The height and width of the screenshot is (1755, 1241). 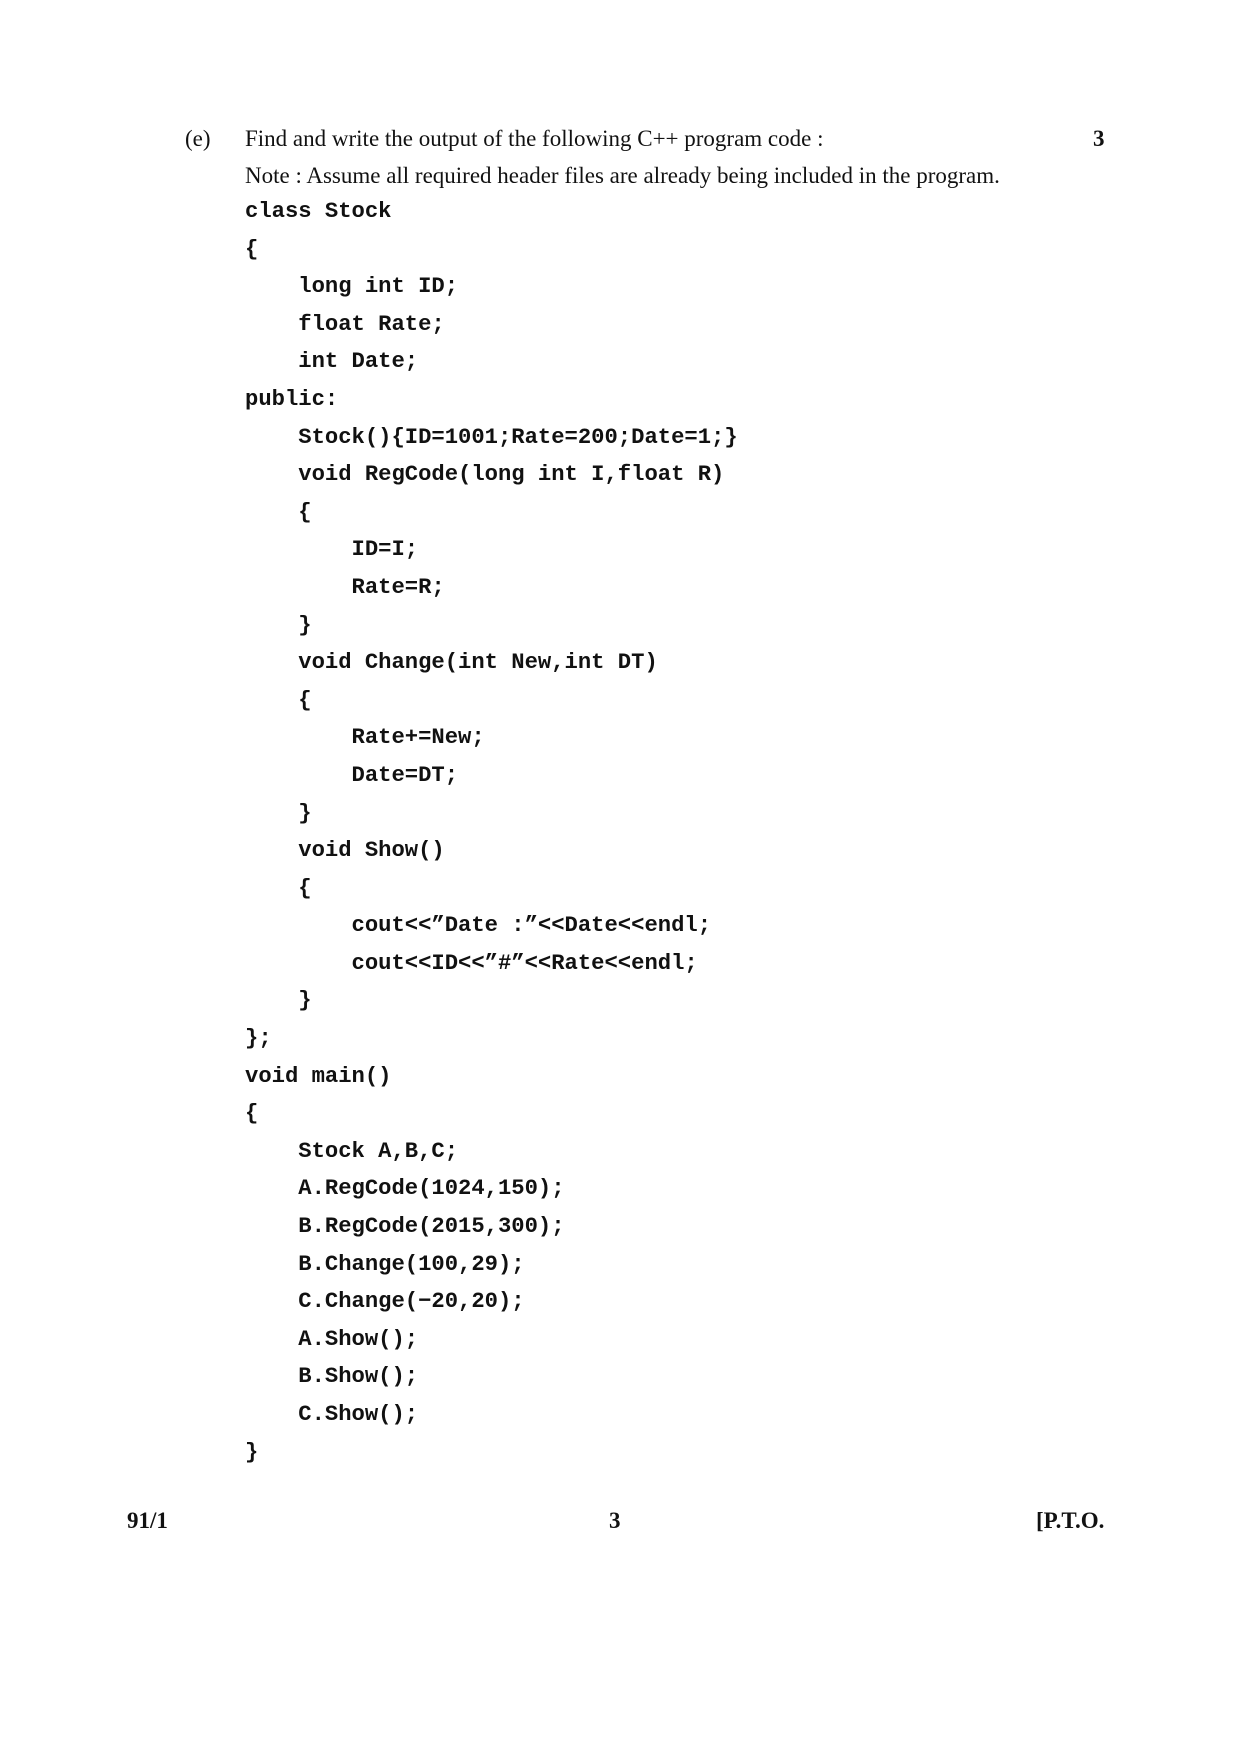 I want to click on code-line: };, so click(x=258, y=1039).